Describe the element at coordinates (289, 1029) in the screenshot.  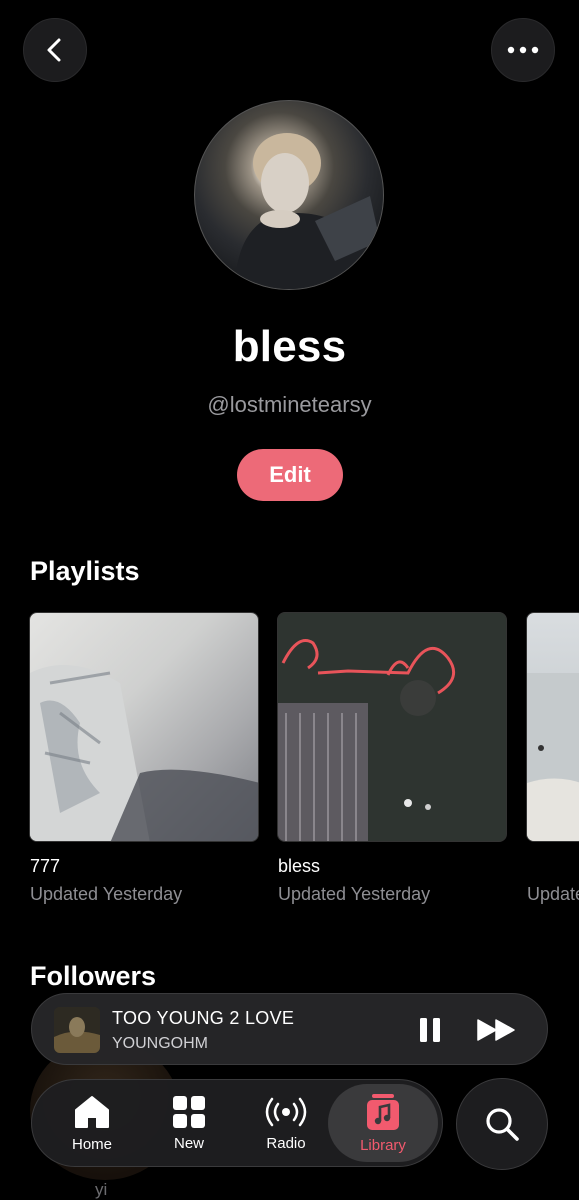
I see `mini-player: TOO YOUNG 2 LOVE YOUNGOHM` at that location.